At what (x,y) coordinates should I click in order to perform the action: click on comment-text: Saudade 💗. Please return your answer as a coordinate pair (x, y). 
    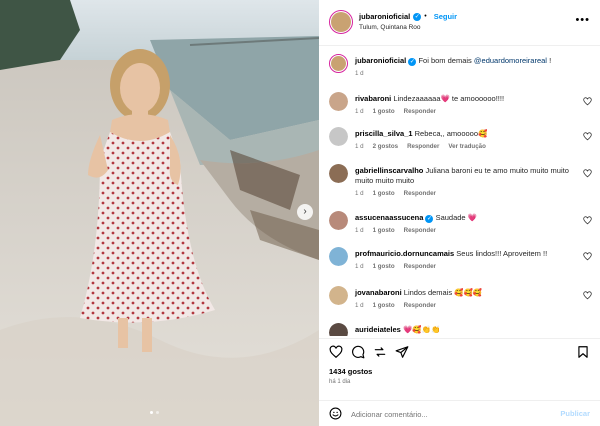
    Looking at the image, I should click on (456, 217).